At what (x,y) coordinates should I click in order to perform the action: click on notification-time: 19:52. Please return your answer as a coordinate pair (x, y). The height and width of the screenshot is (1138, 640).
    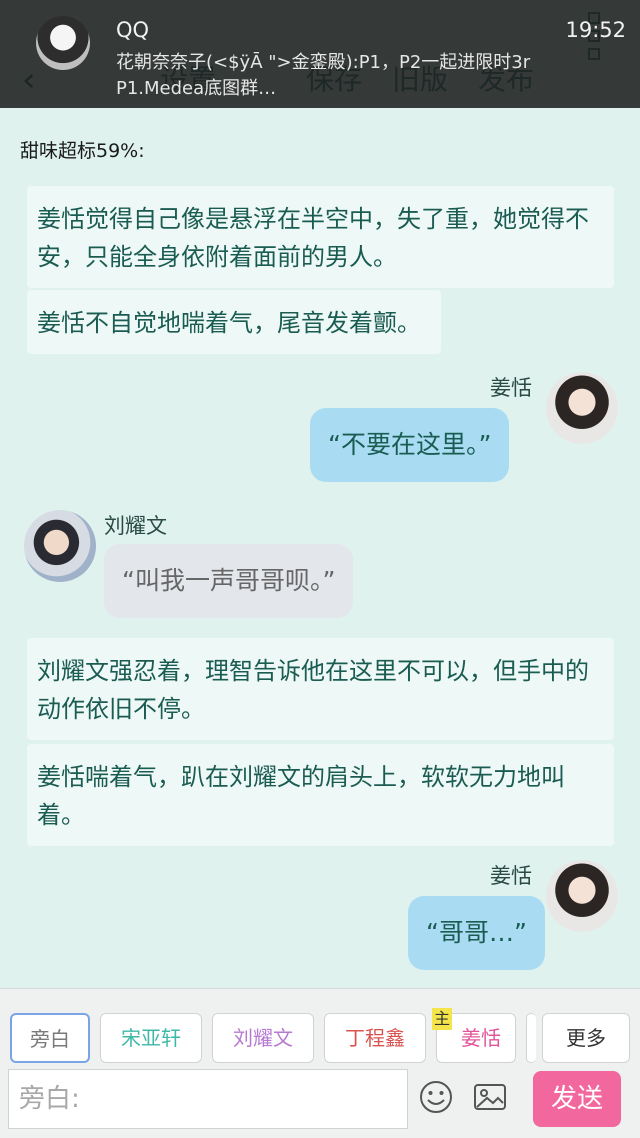
    Looking at the image, I should click on (595, 30).